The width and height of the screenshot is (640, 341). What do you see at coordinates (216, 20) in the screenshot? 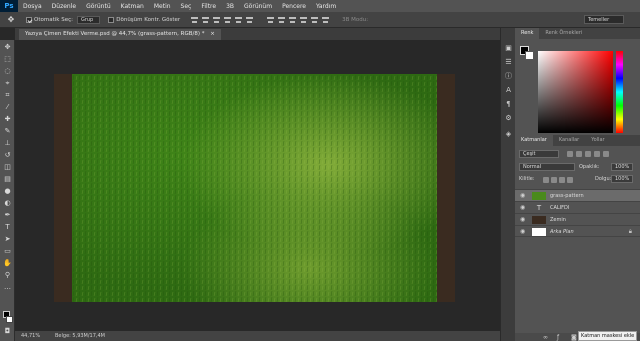
I see `align-bottom-icon` at bounding box center [216, 20].